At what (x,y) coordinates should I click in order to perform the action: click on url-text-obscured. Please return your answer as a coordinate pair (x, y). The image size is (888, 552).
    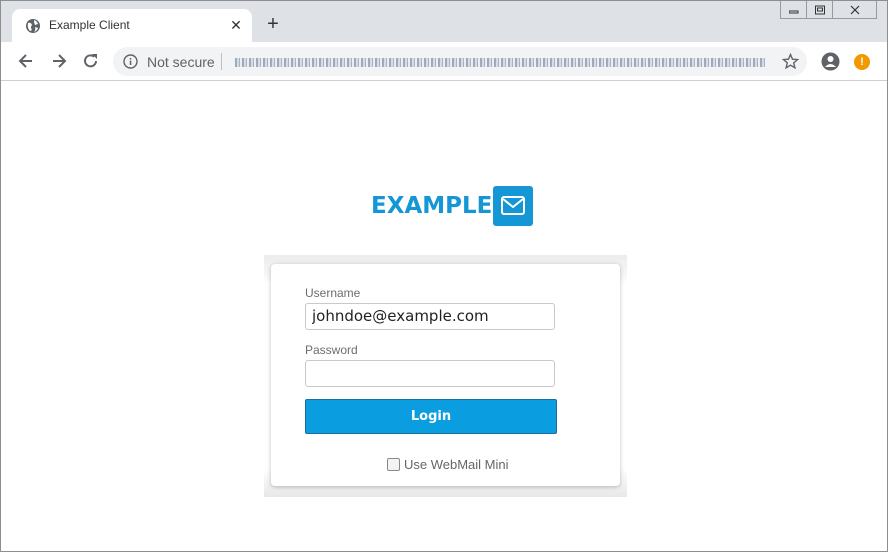
    Looking at the image, I should click on (500, 62).